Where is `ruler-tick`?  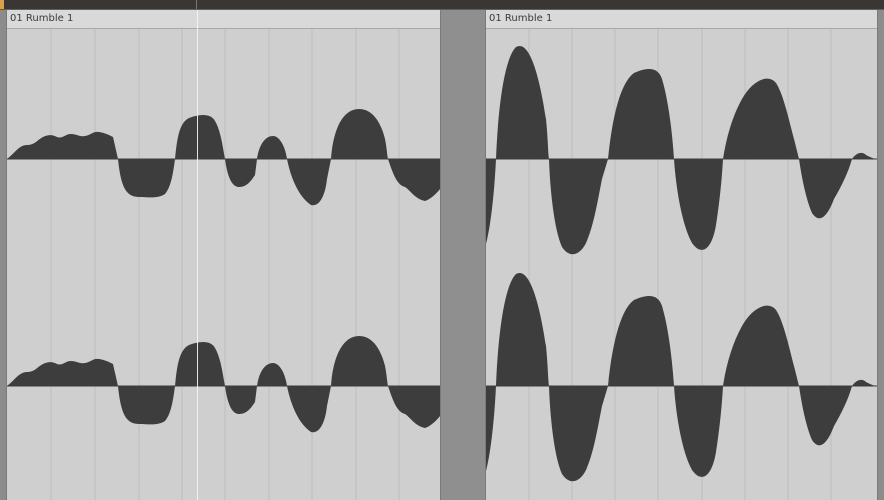 ruler-tick is located at coordinates (196, 4).